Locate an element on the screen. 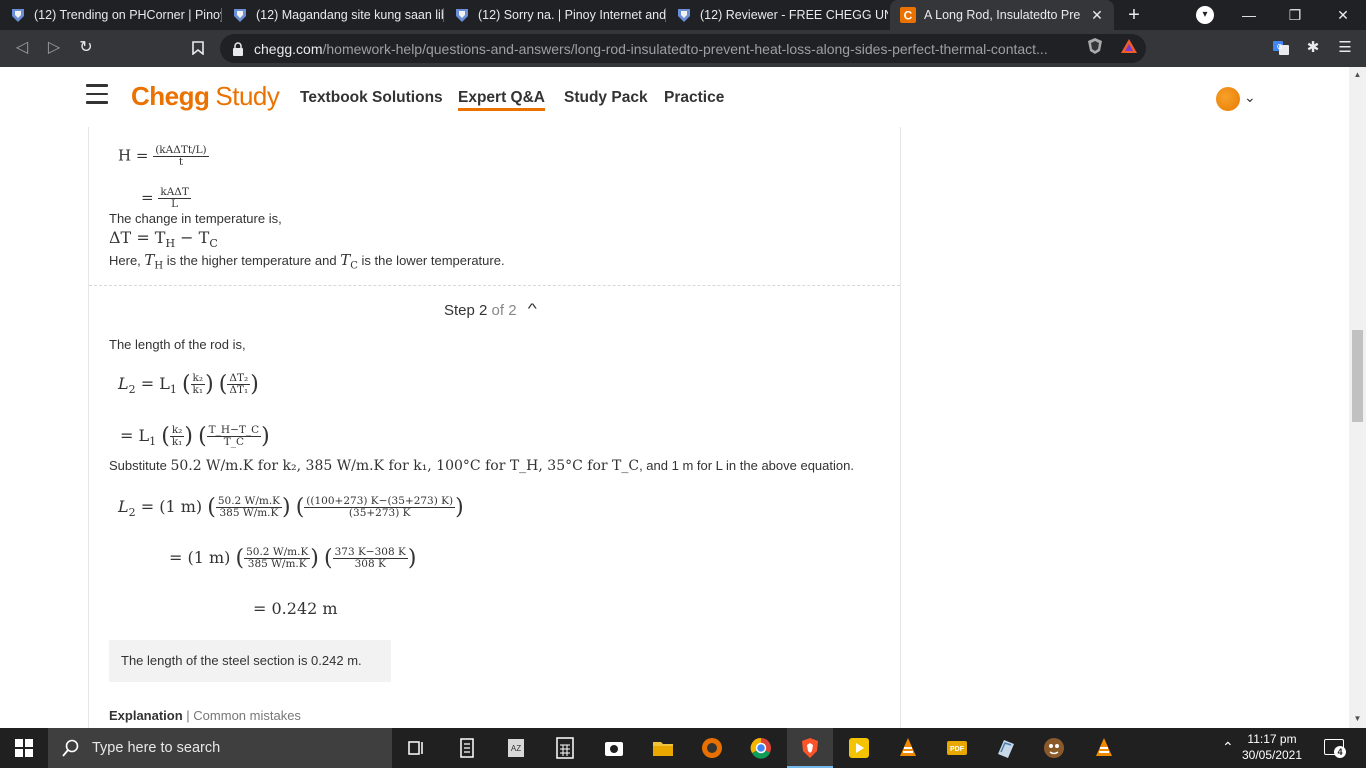 The height and width of the screenshot is (779, 1366). bookmark-icon is located at coordinates (198, 48).